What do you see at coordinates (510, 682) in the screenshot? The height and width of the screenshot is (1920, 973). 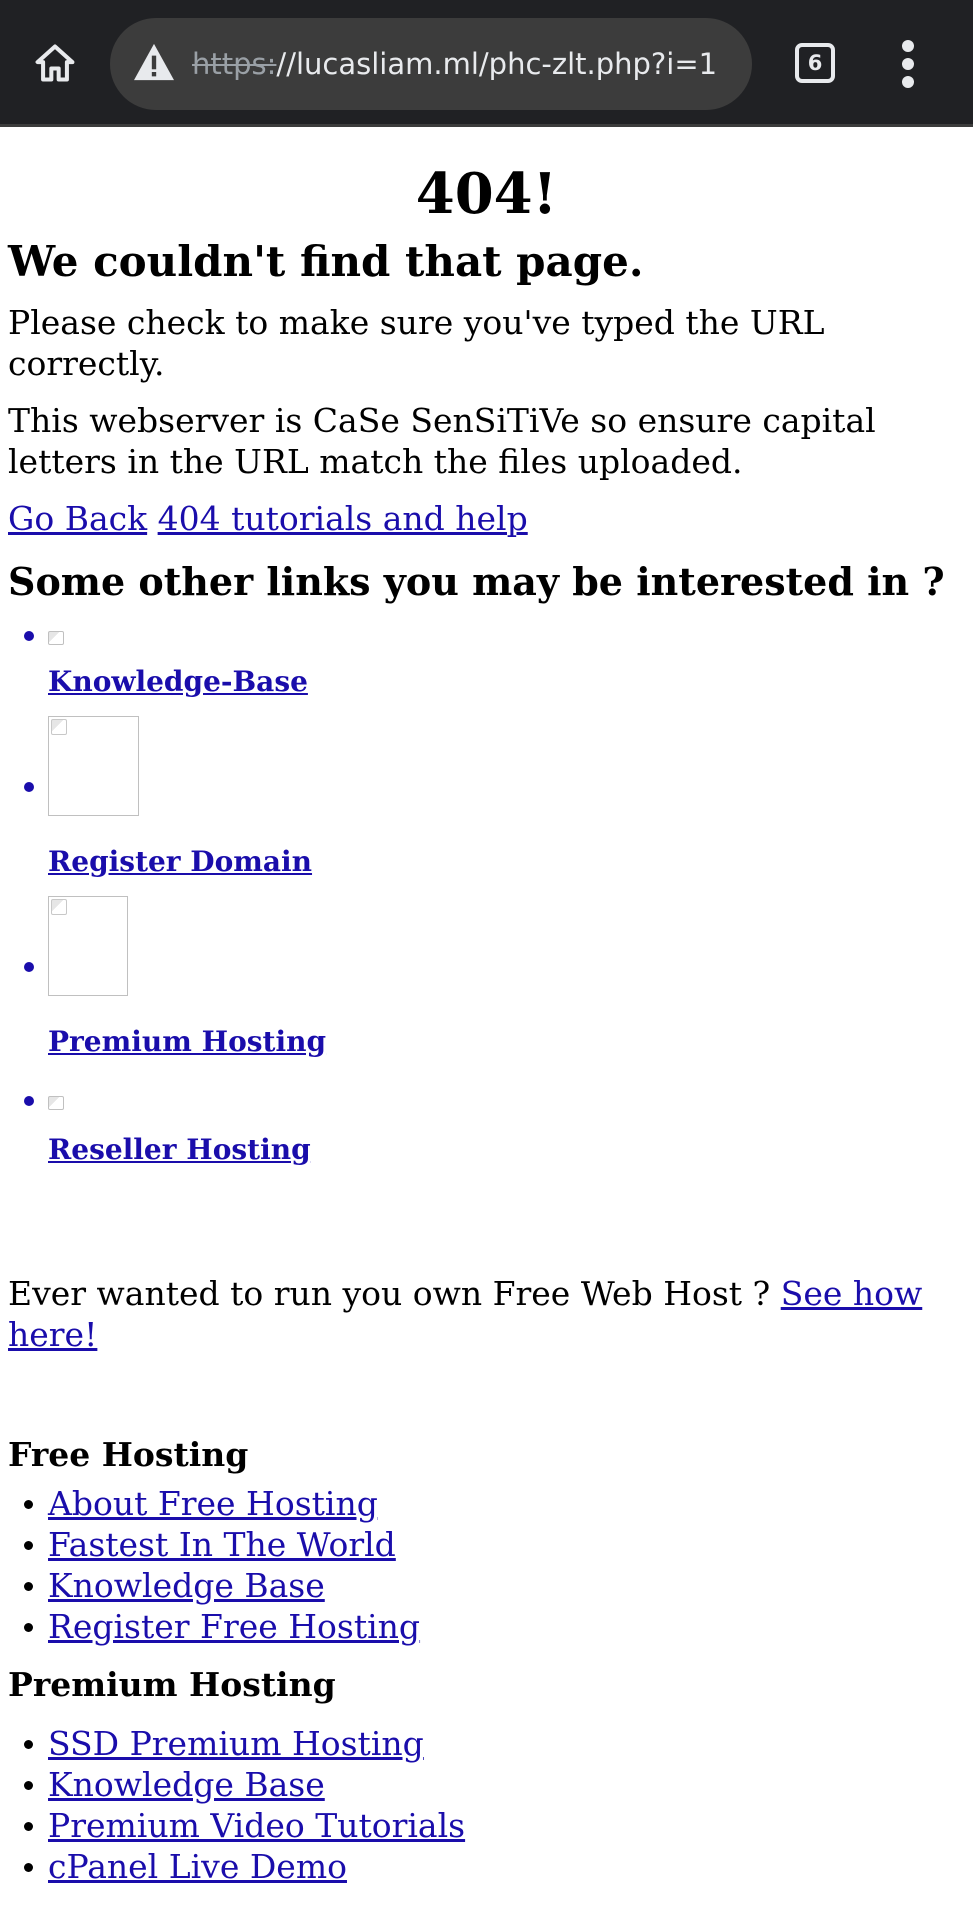 I see `knowledge-base-link: Knowledge-Base` at bounding box center [510, 682].